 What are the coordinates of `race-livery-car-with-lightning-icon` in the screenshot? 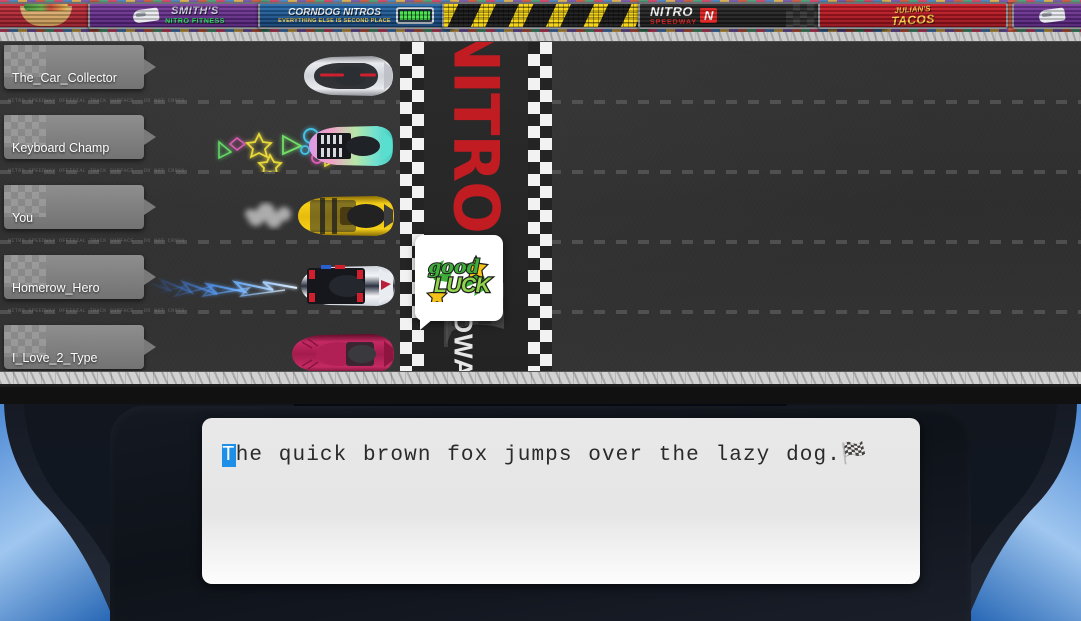 It's located at (270, 285).